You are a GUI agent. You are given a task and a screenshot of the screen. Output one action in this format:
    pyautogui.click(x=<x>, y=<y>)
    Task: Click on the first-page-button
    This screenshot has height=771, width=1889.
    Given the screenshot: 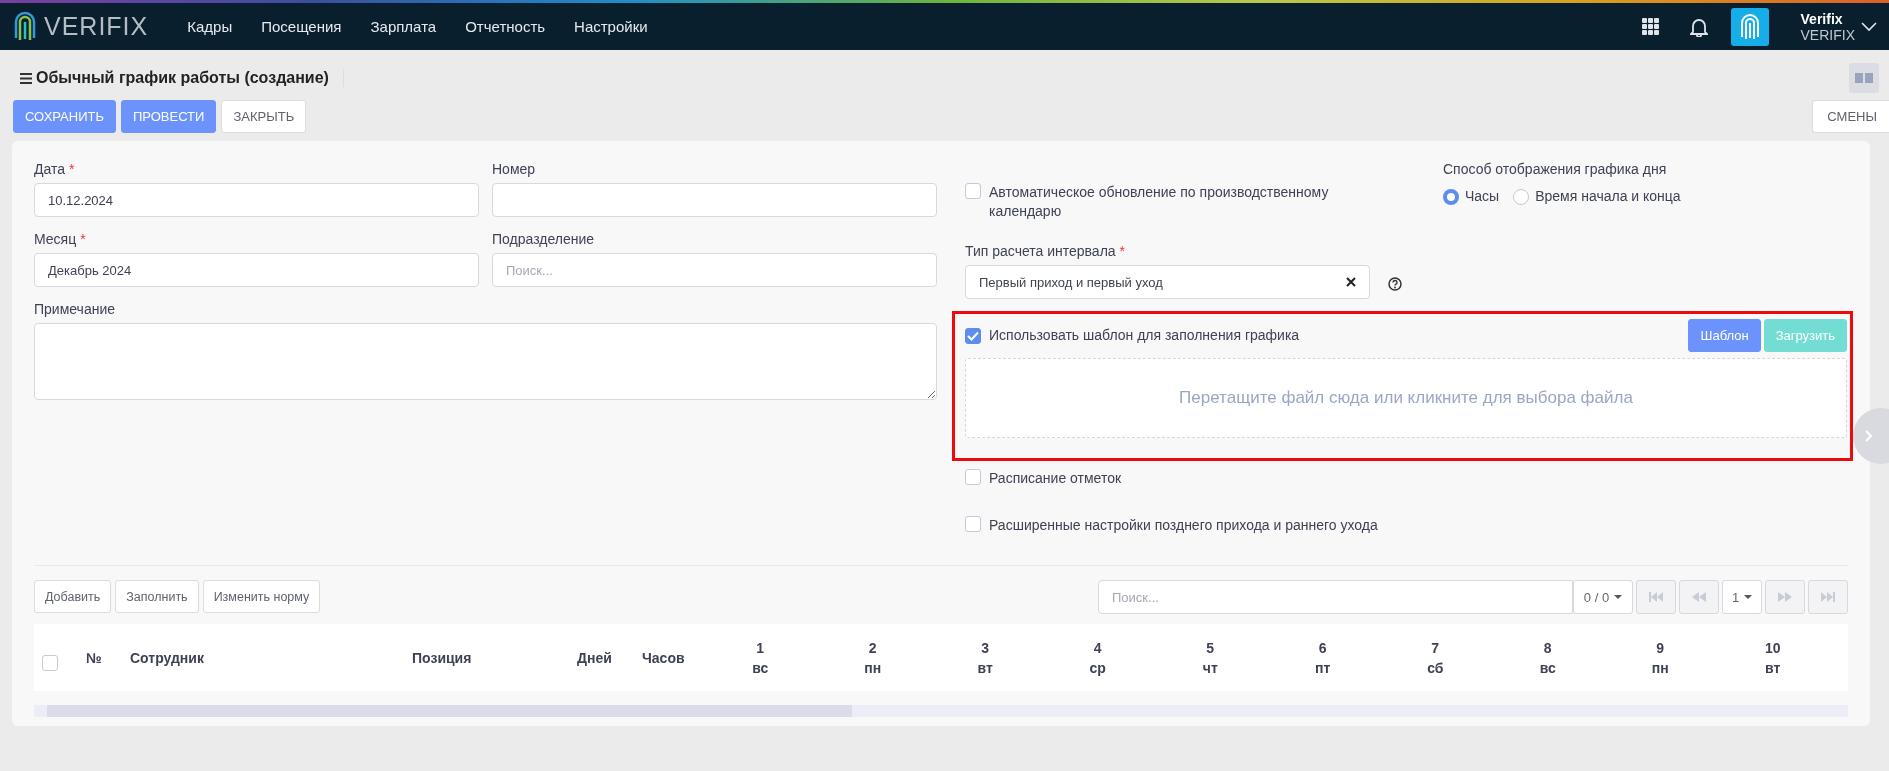 What is the action you would take?
    pyautogui.click(x=1656, y=597)
    